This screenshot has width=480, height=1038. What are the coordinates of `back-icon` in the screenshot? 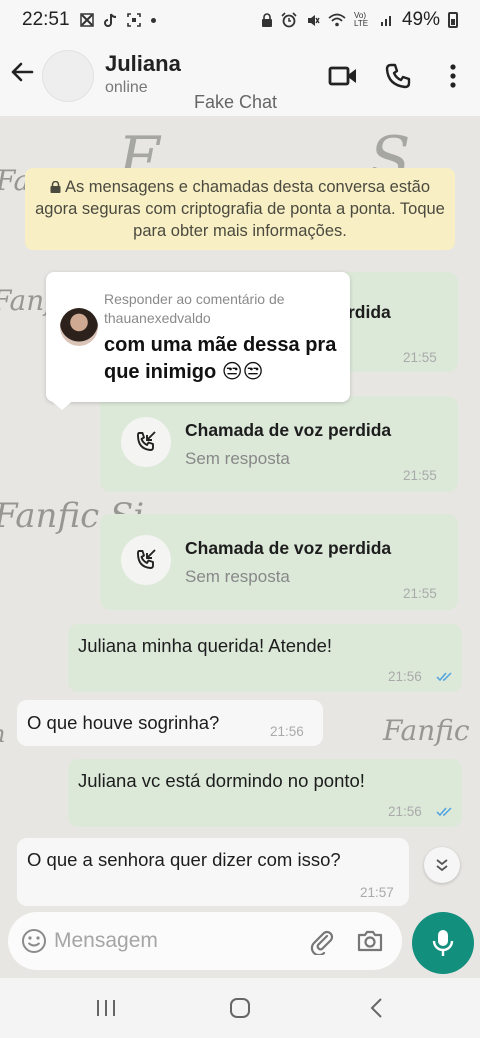 It's located at (376, 1008).